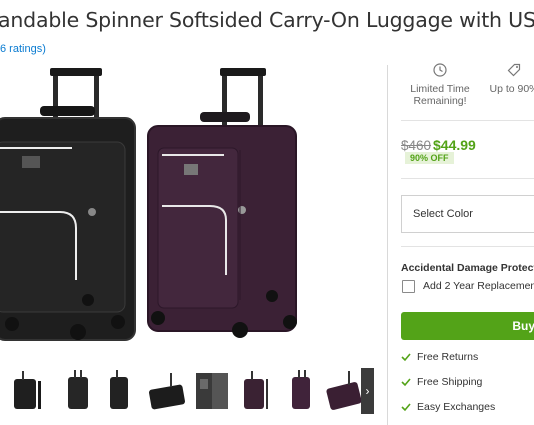  I want to click on feature-discount-line1: Up to 90%, so click(511, 89).